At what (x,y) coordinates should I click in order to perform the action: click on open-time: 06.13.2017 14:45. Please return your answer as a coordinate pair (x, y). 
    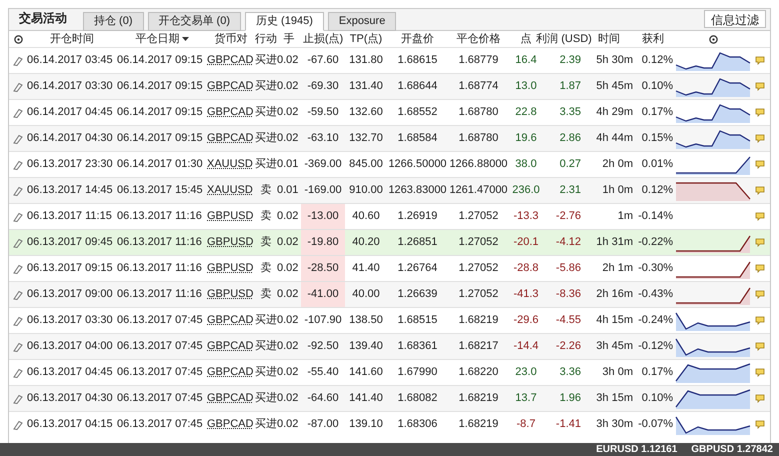
    Looking at the image, I should click on (70, 190).